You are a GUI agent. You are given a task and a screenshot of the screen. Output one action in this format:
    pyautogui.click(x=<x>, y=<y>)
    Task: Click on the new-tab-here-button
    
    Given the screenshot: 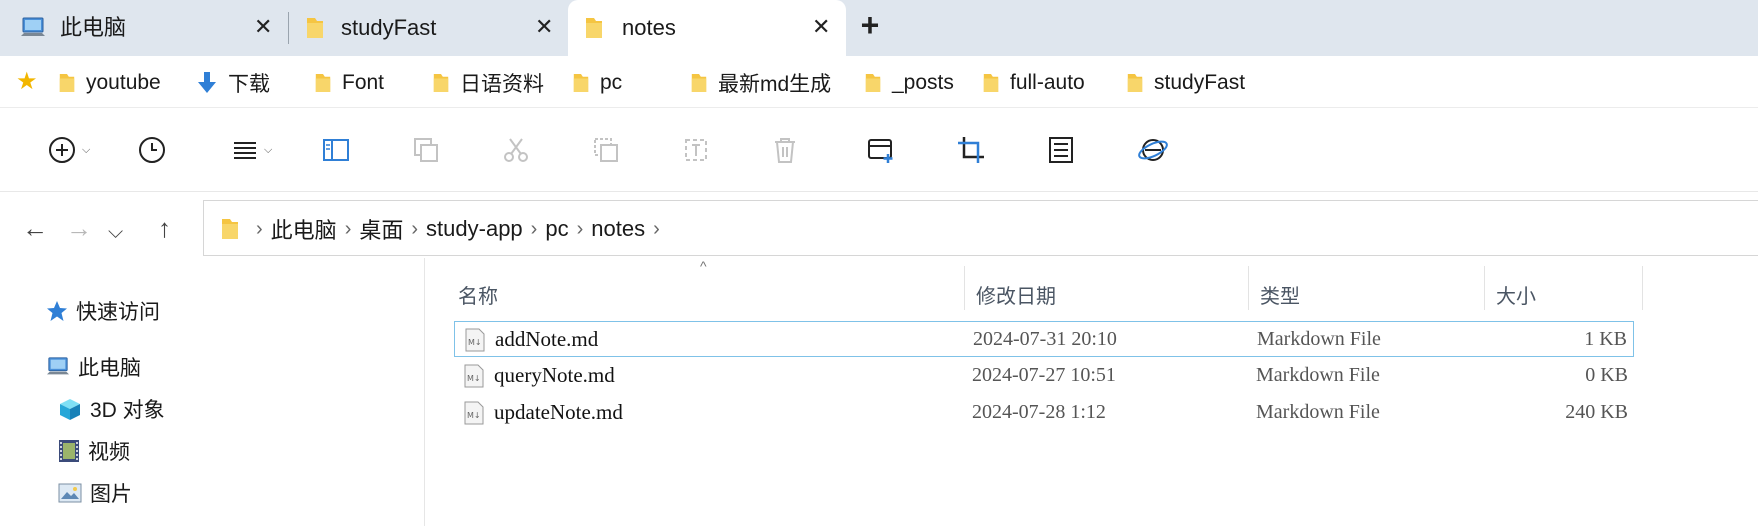 What is the action you would take?
    pyautogui.click(x=881, y=150)
    